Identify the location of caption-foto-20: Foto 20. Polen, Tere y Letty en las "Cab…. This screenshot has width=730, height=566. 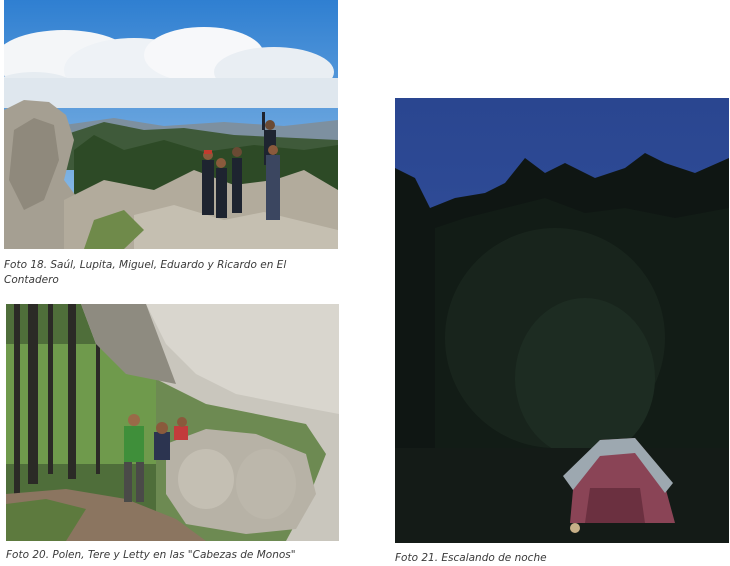
(151, 555).